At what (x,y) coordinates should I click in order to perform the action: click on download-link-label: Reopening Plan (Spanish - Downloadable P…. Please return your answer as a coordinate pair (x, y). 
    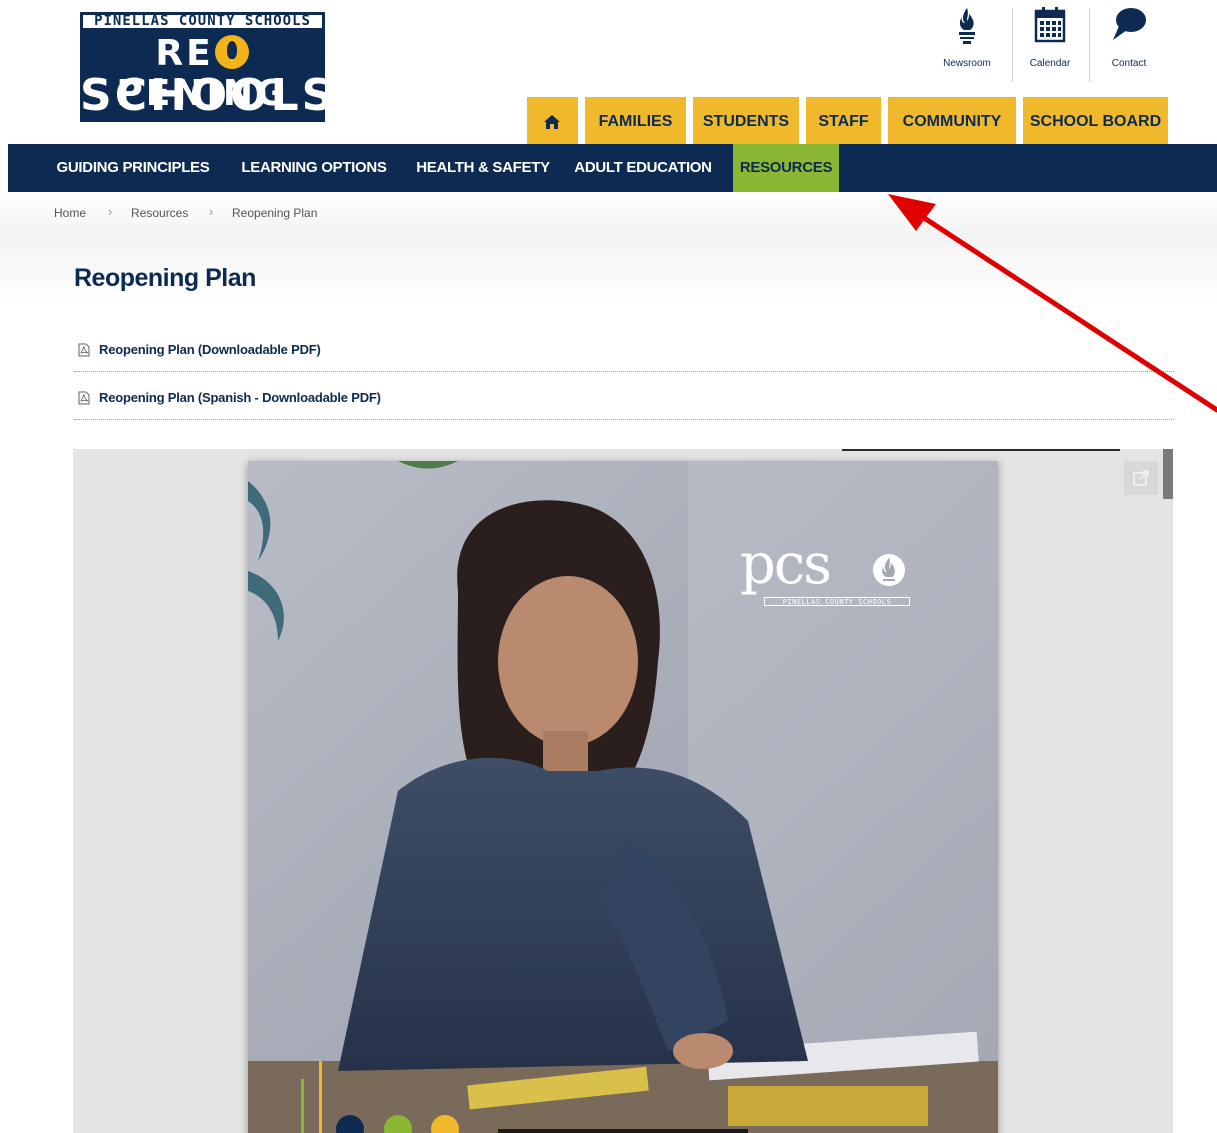
    Looking at the image, I should click on (240, 397).